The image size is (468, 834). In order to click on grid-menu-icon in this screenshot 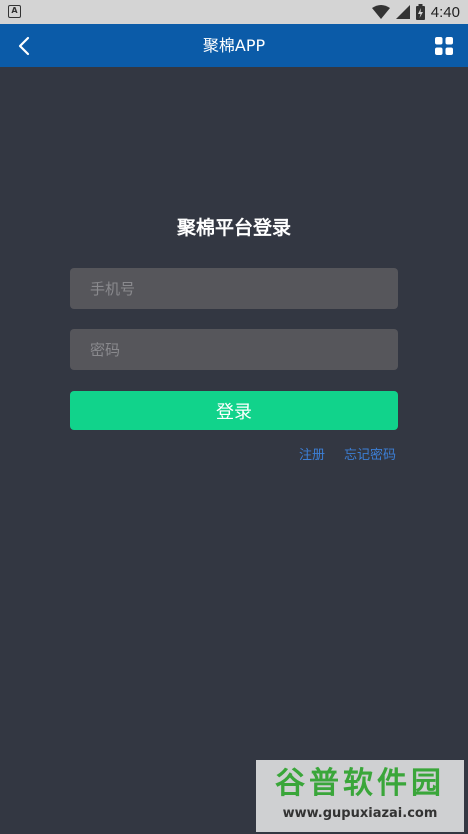, I will do `click(444, 46)`.